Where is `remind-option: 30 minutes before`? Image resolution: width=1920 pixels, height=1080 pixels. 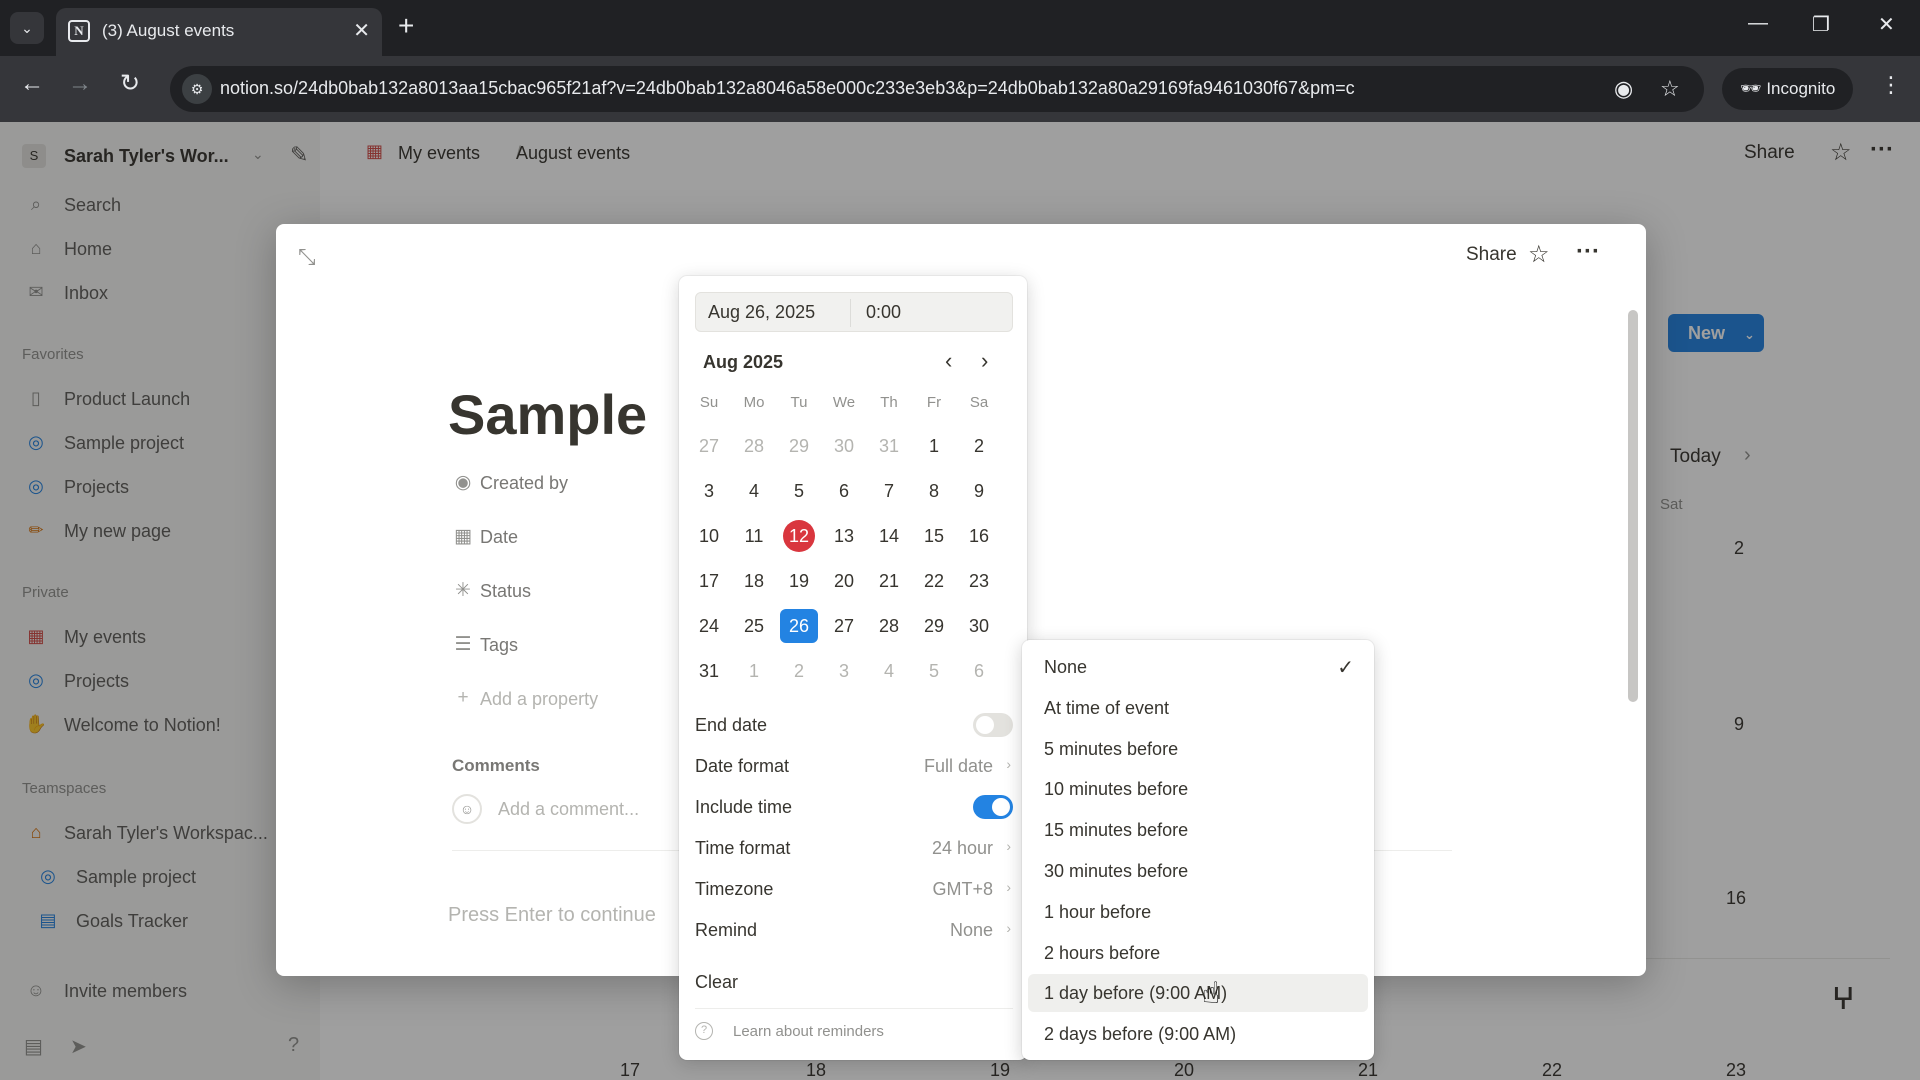
remind-option: 30 minutes before is located at coordinates (1198, 871).